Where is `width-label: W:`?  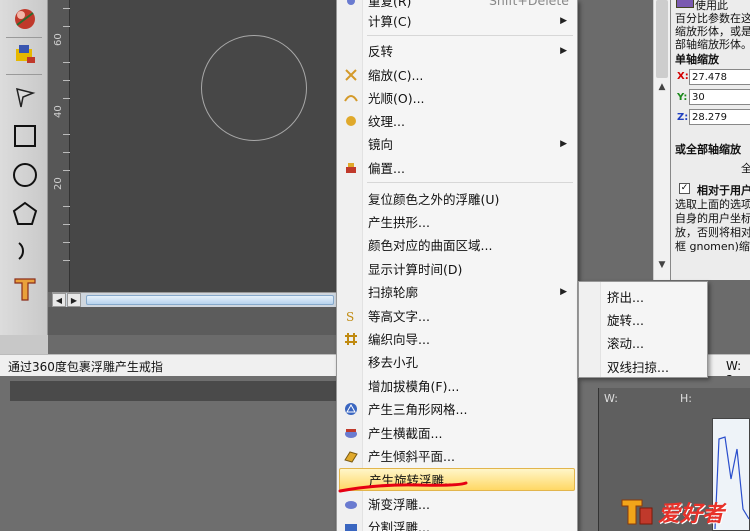 width-label: W: is located at coordinates (611, 398).